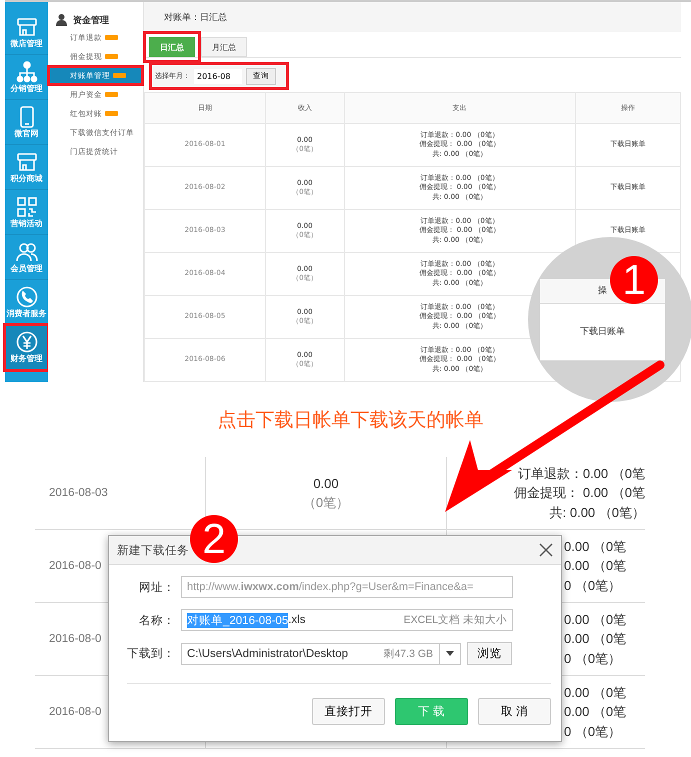 This screenshot has height=757, width=691. What do you see at coordinates (153, 550) in the screenshot?
I see `dialog-title: 新建下载任务` at bounding box center [153, 550].